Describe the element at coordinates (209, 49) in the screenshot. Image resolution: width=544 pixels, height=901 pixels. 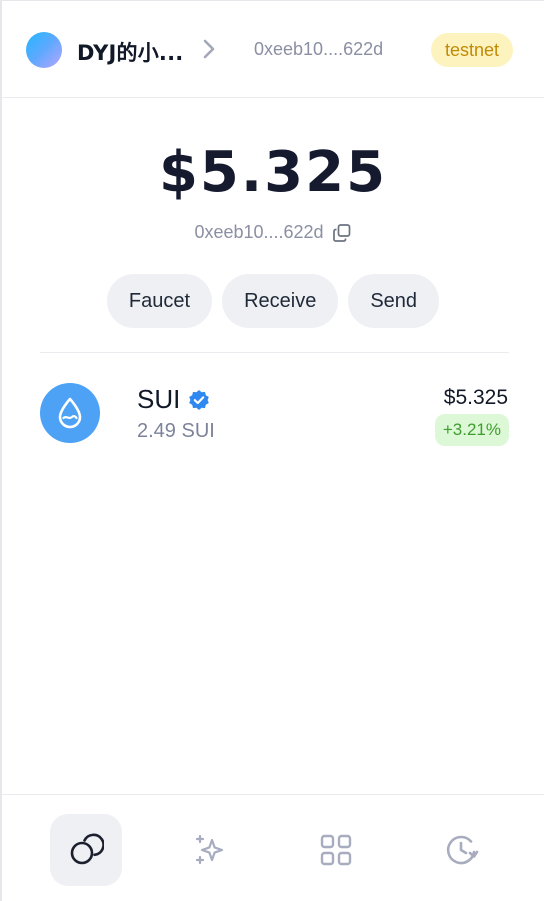
I see `chevron-right-icon` at that location.